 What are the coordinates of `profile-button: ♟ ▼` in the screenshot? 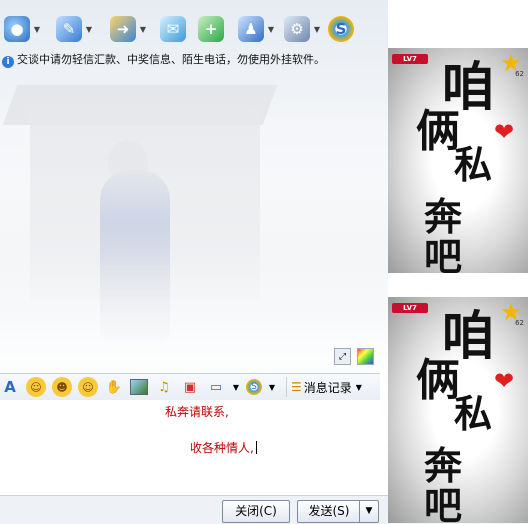 It's located at (257, 29).